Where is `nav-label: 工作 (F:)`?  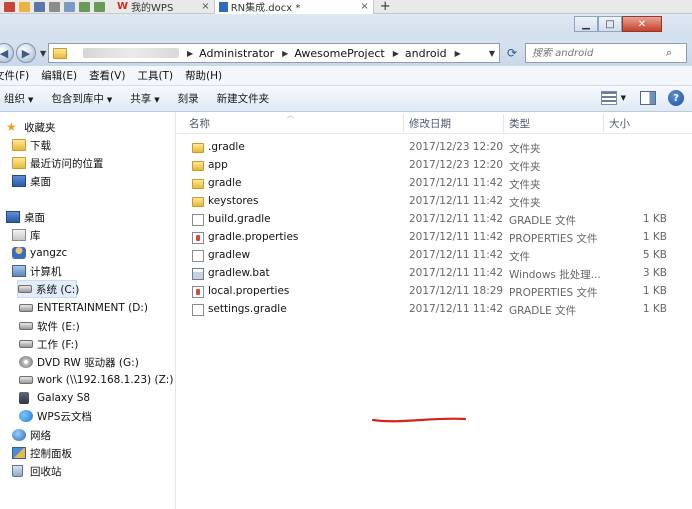 nav-label: 工作 (F:) is located at coordinates (58, 344).